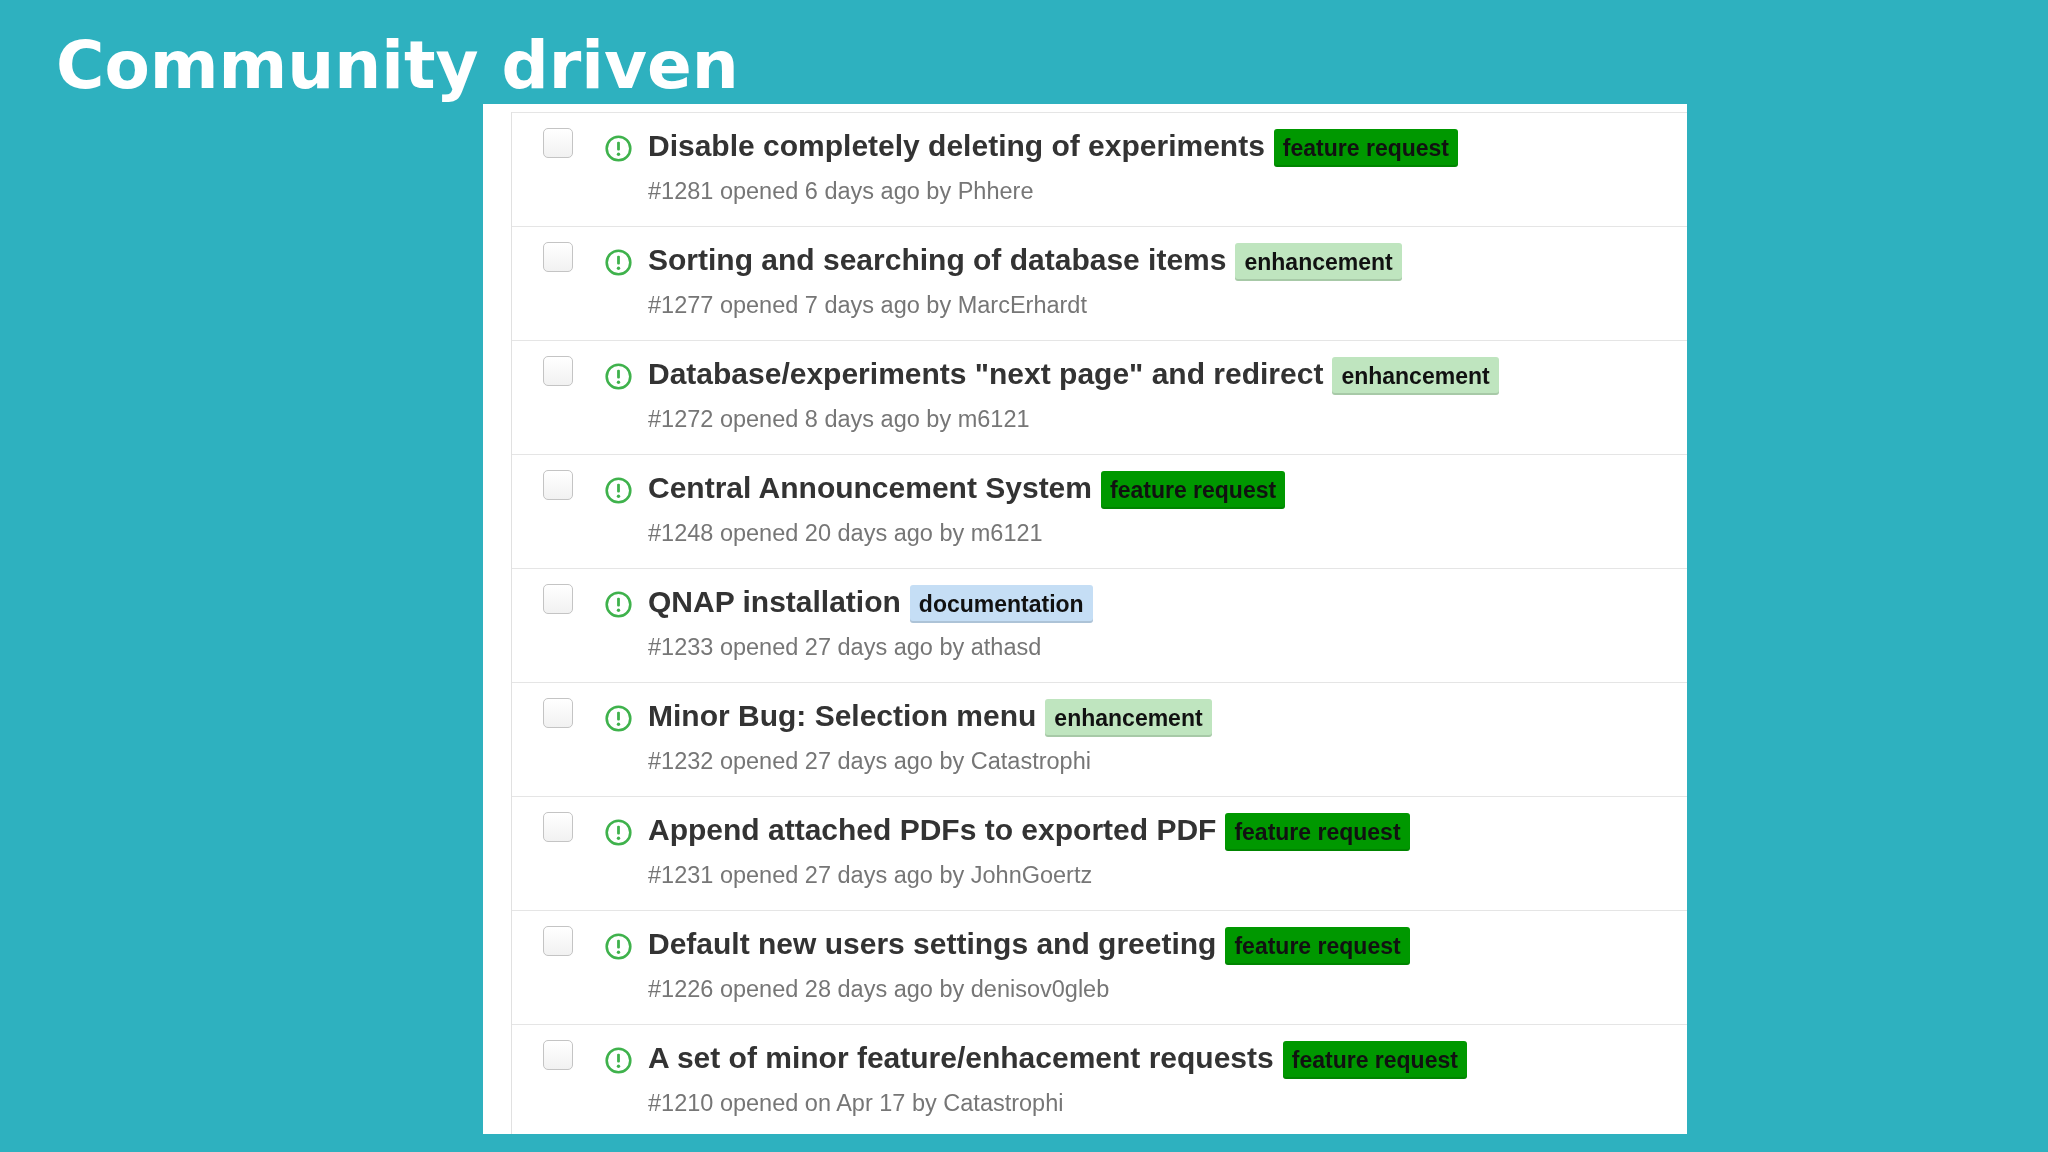 The height and width of the screenshot is (1152, 2048). What do you see at coordinates (932, 830) in the screenshot?
I see `issue-title-link: Append attached PDFs to exported PDF` at bounding box center [932, 830].